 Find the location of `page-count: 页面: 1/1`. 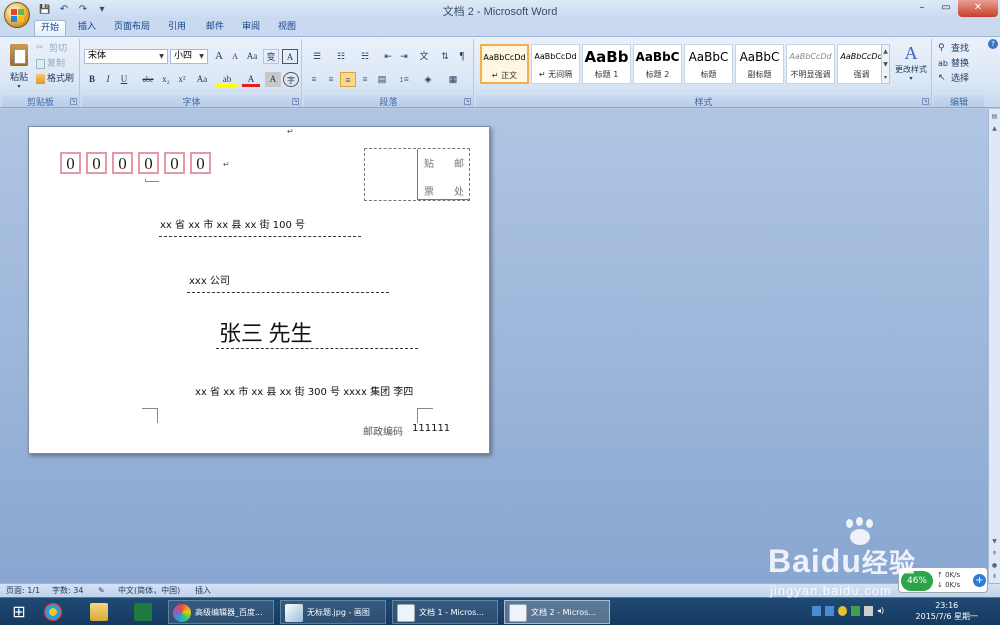

page-count: 页面: 1/1 is located at coordinates (23, 591).